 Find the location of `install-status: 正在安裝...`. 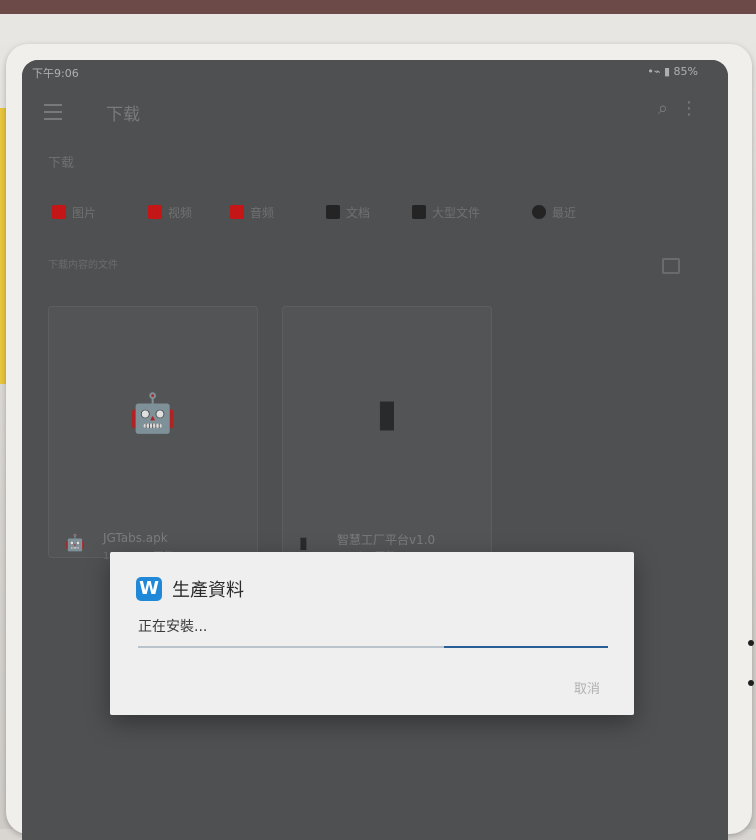

install-status: 正在安裝... is located at coordinates (173, 627).